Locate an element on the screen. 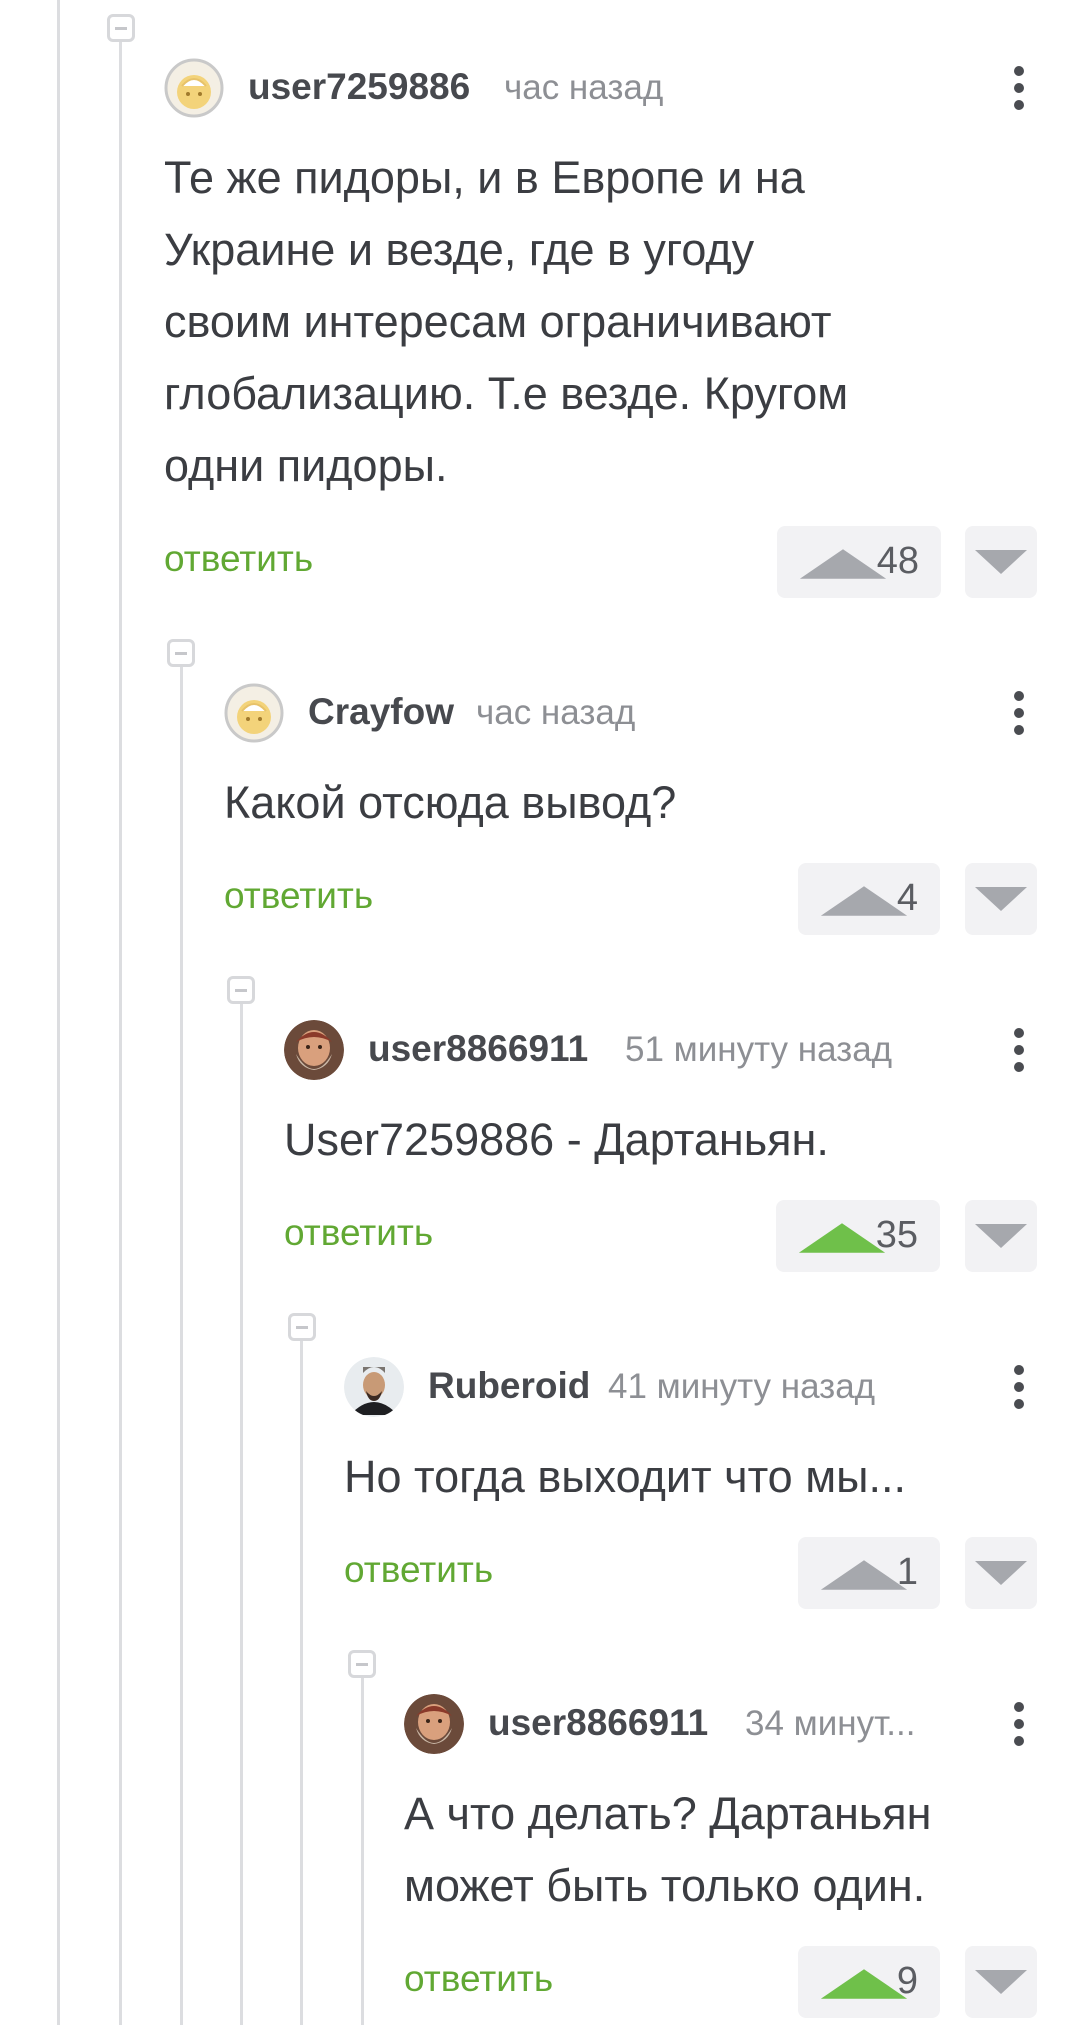  comment-header: user7259886 час назад is located at coordinates (601, 88).